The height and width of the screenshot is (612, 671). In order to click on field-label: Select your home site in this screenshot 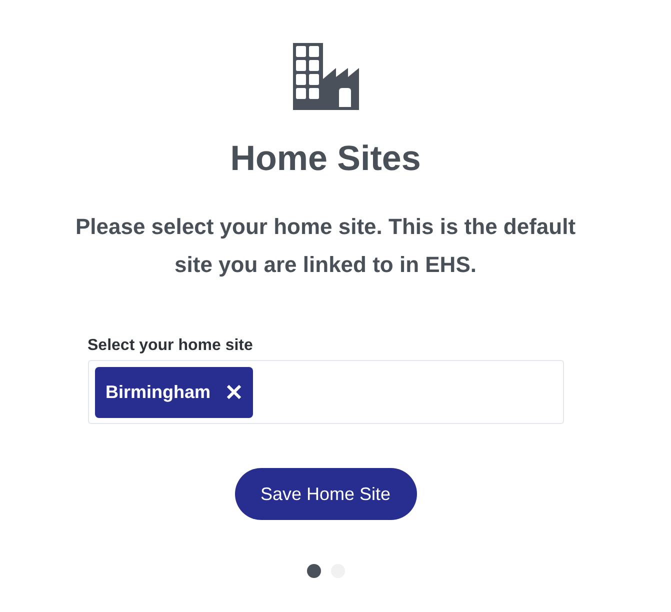, I will do `click(170, 346)`.